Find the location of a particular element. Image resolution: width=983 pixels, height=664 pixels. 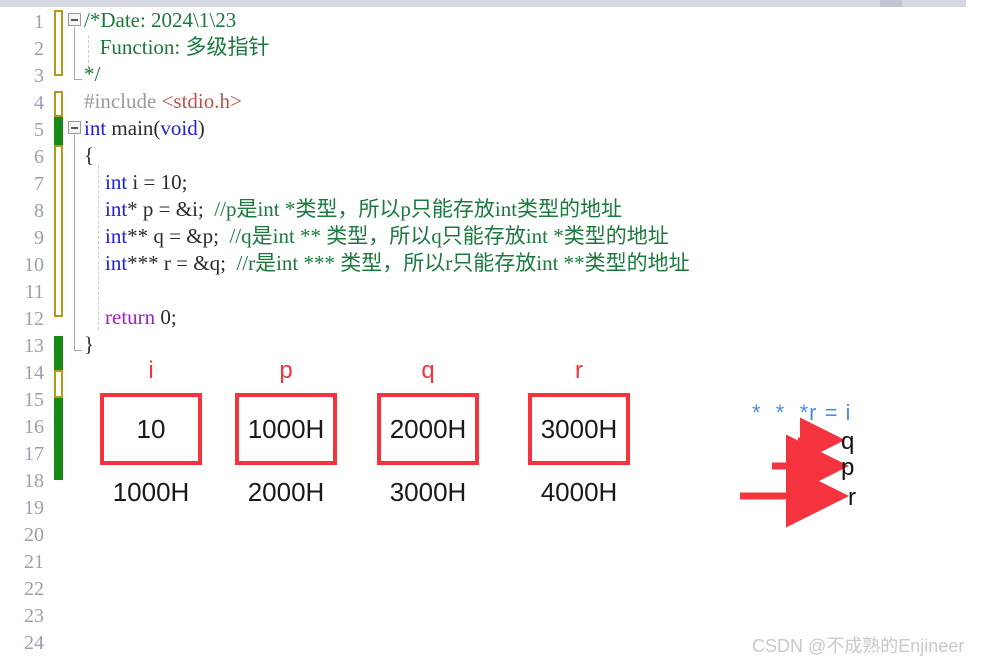

code-token-plain: main( is located at coordinates (136, 128).